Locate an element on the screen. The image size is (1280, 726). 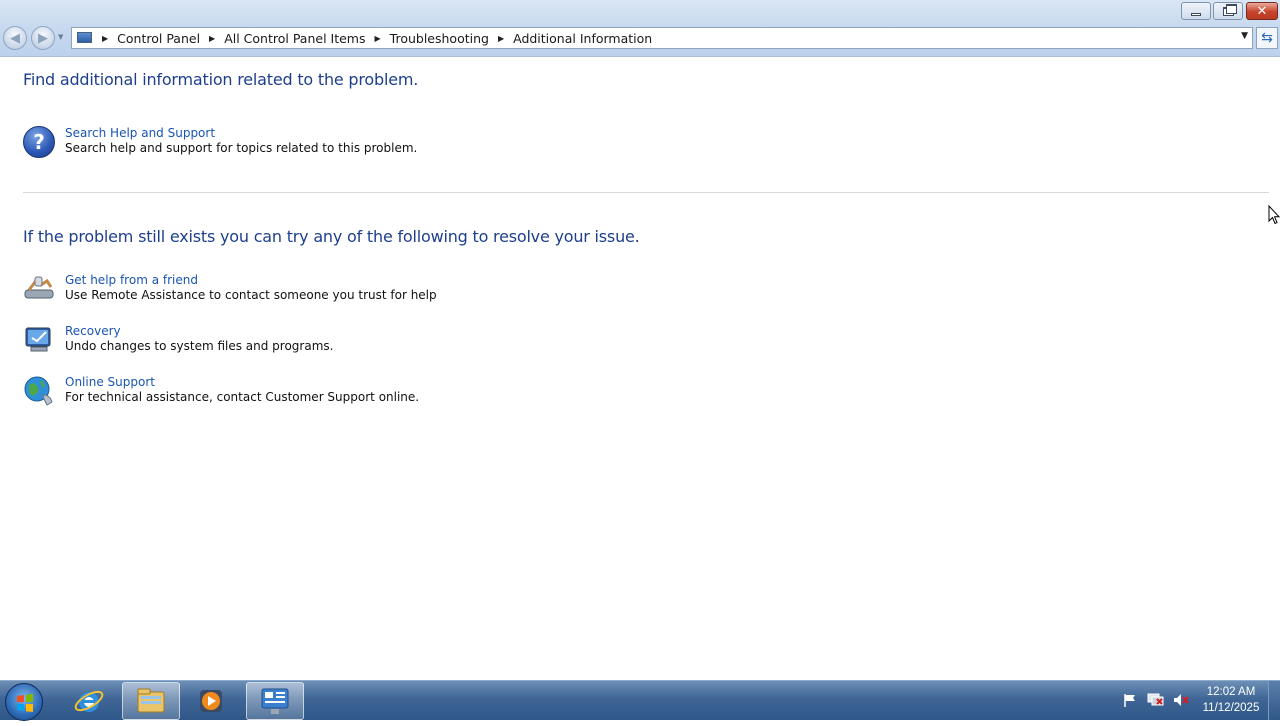
network-icon is located at coordinates (1155, 700).